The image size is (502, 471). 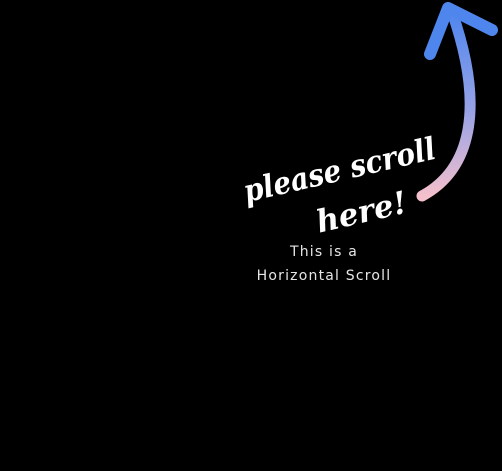 What do you see at coordinates (324, 264) in the screenshot?
I see `scroll-caption: This is a Horizontal Scroll` at bounding box center [324, 264].